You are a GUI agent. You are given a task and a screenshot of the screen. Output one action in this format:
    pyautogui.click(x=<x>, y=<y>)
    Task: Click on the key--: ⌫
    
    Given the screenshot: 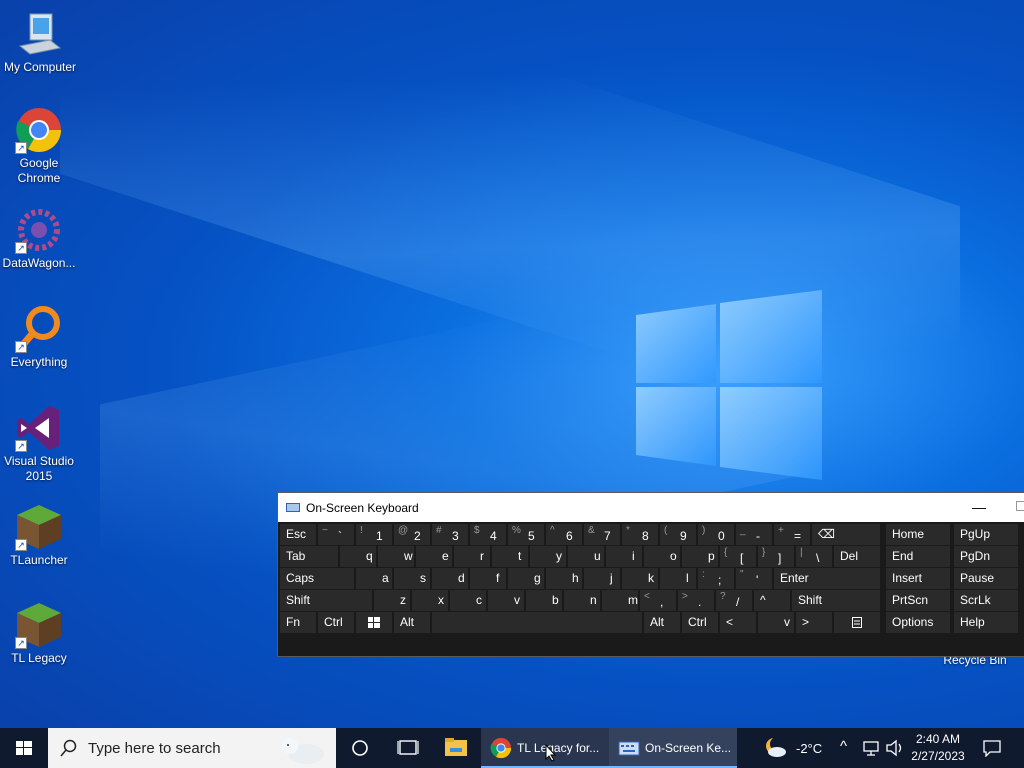 What is the action you would take?
    pyautogui.click(x=846, y=534)
    